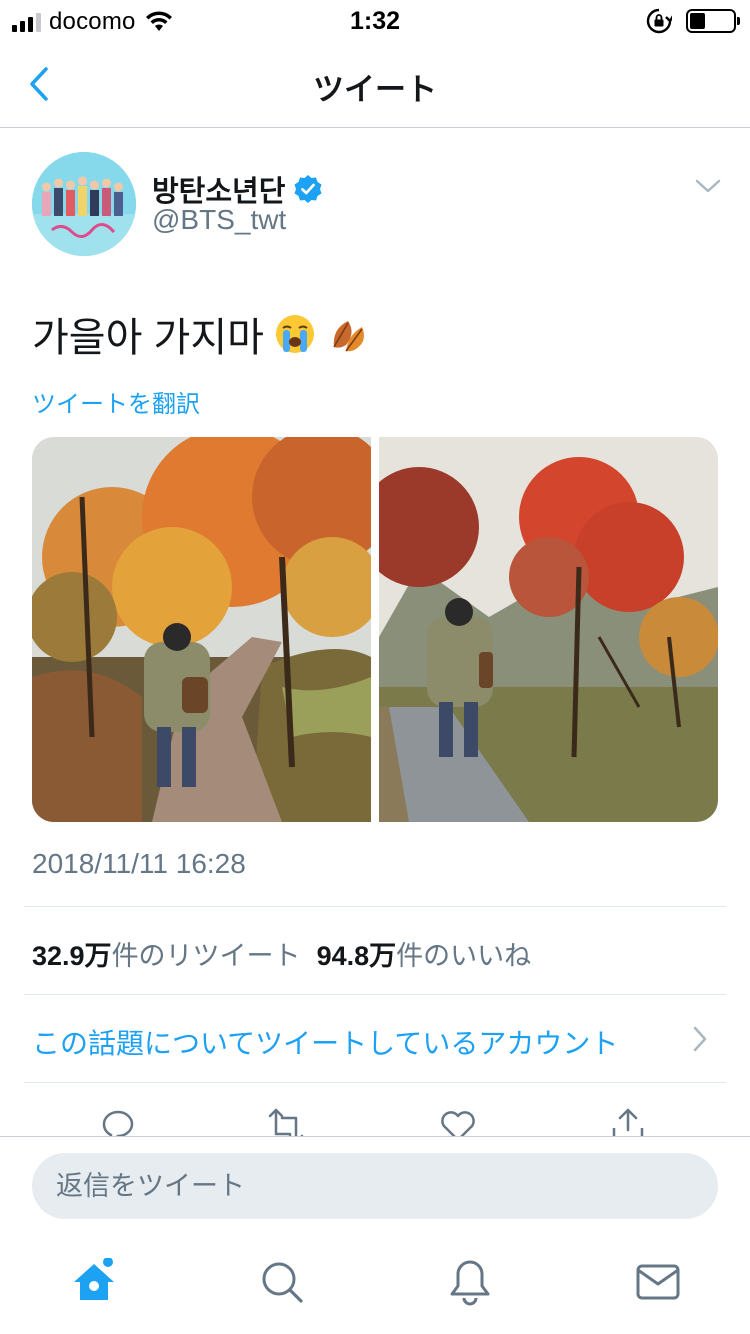 Image resolution: width=750 pixels, height=1334 pixels. What do you see at coordinates (713, 21) in the screenshot?
I see `battery-icon` at bounding box center [713, 21].